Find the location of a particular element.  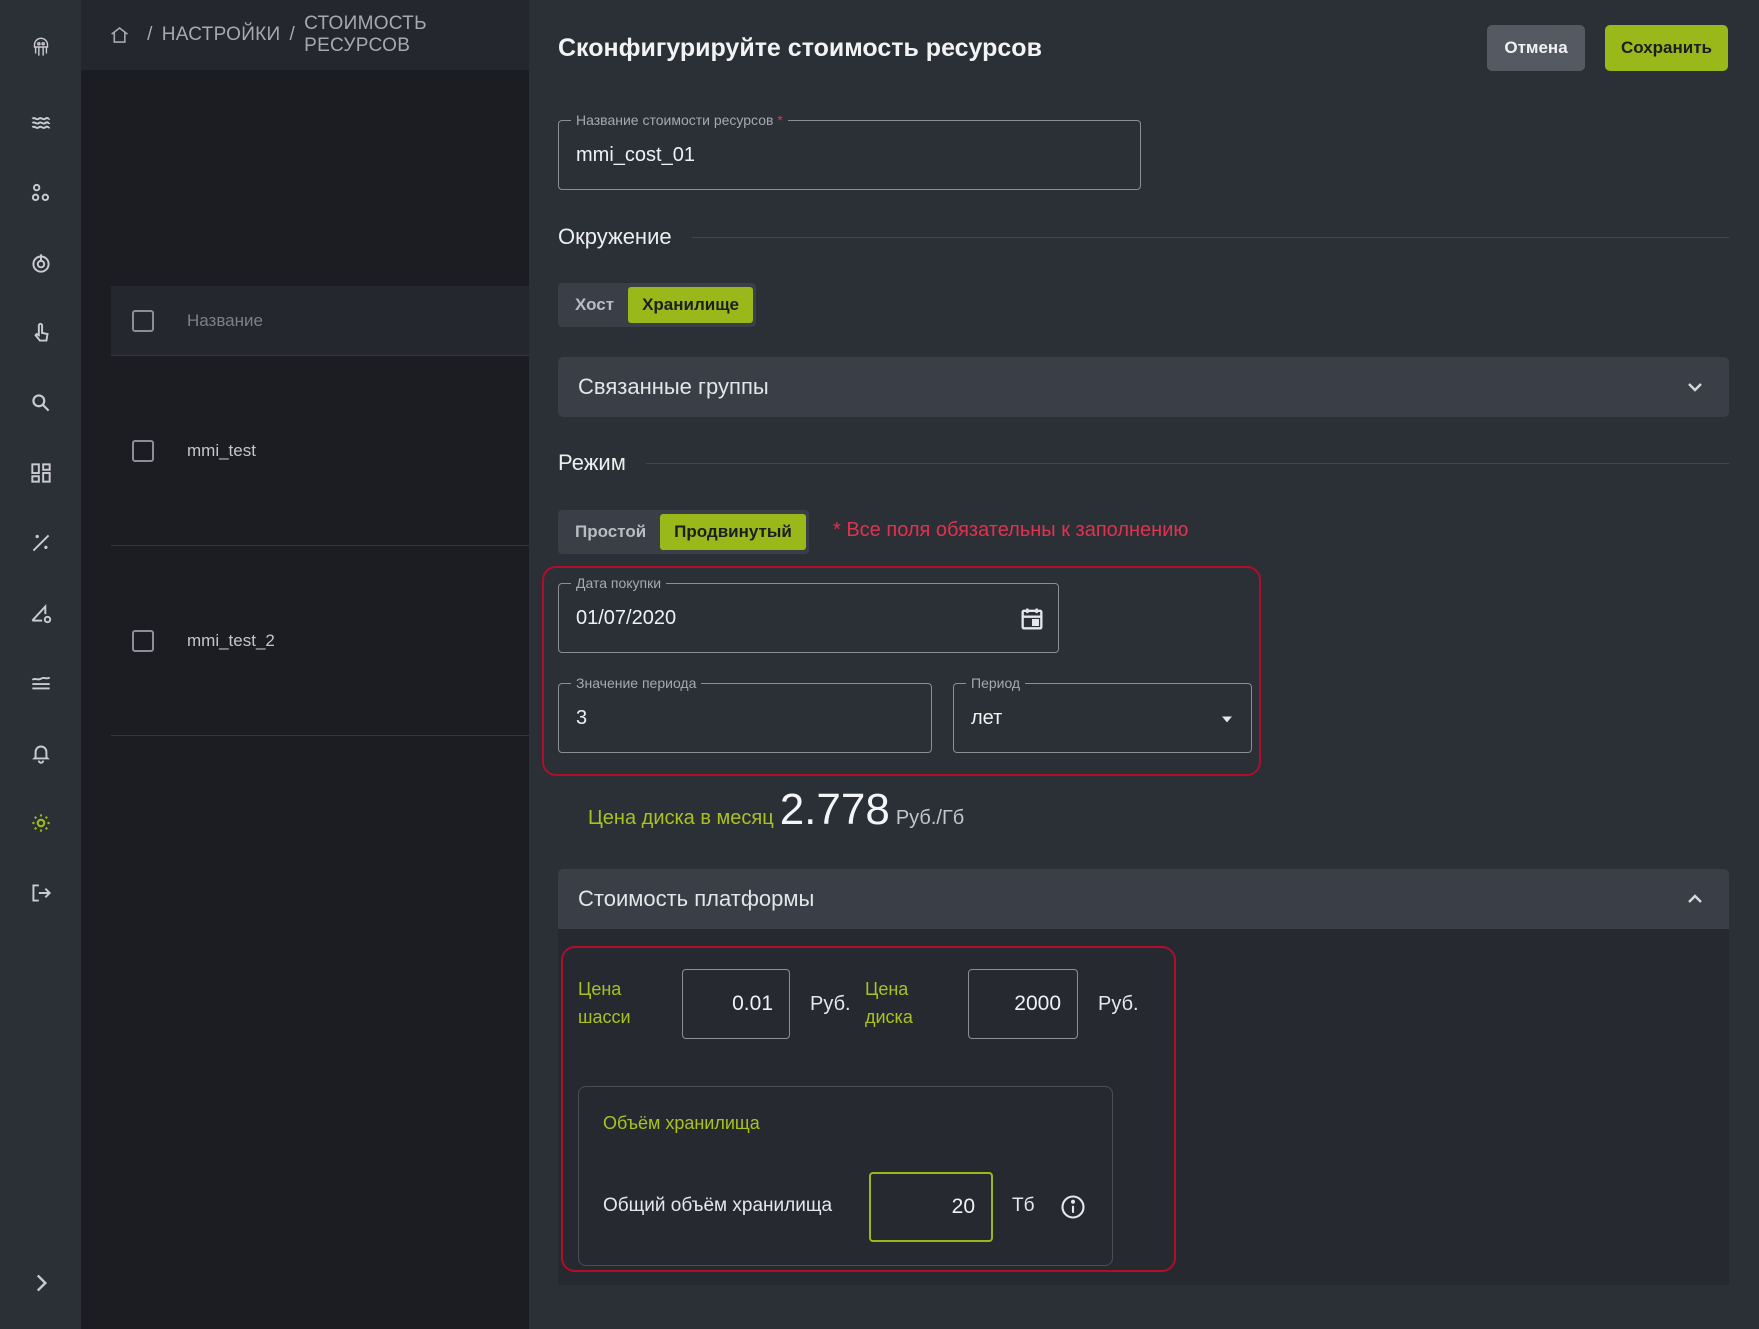

disk-price-unit: Руб./Гб is located at coordinates (930, 818).